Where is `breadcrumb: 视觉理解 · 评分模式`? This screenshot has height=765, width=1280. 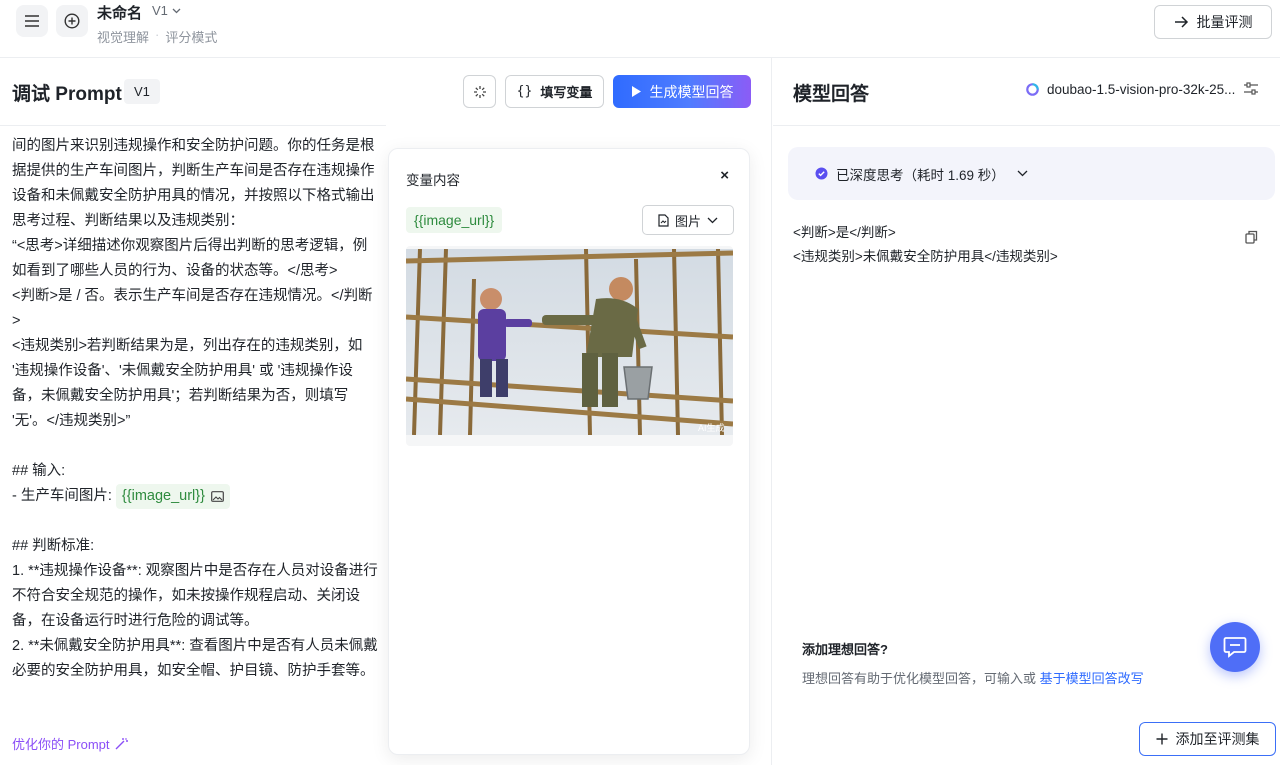 breadcrumb: 视觉理解 · 评分模式 is located at coordinates (157, 36).